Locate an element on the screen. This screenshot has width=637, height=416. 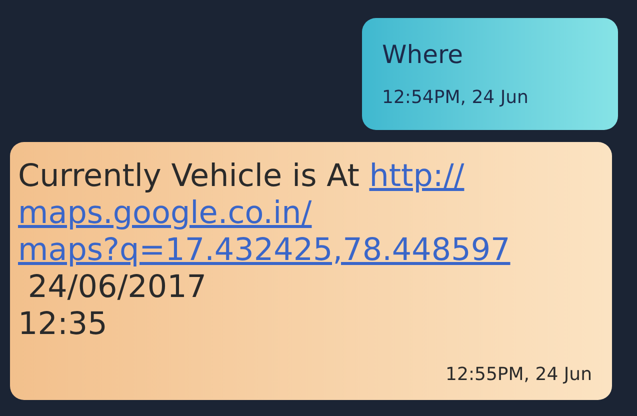
map-link: maps?q=17.432425,78.448597 is located at coordinates (264, 250).